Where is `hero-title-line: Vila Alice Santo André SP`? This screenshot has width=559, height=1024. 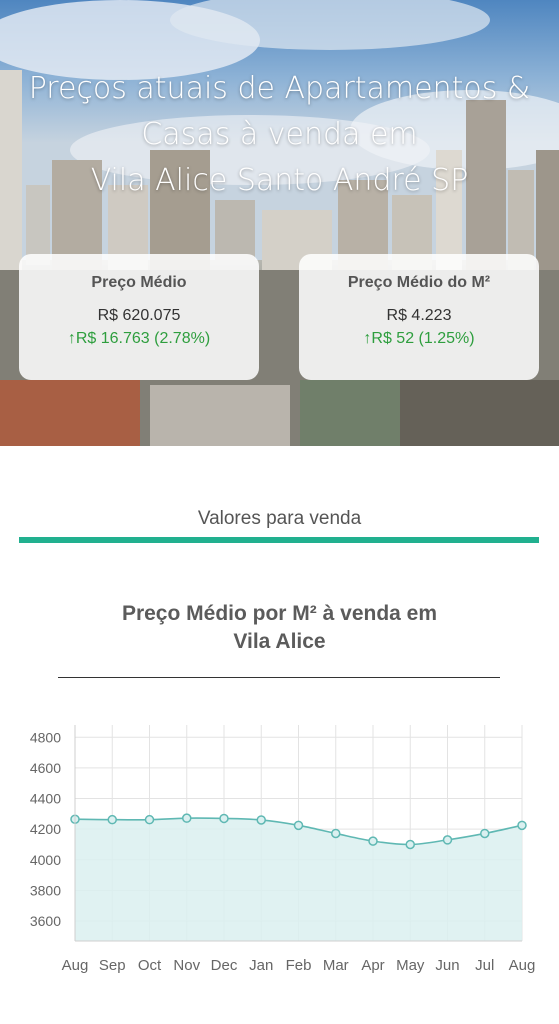 hero-title-line: Vila Alice Santo André SP is located at coordinates (279, 180).